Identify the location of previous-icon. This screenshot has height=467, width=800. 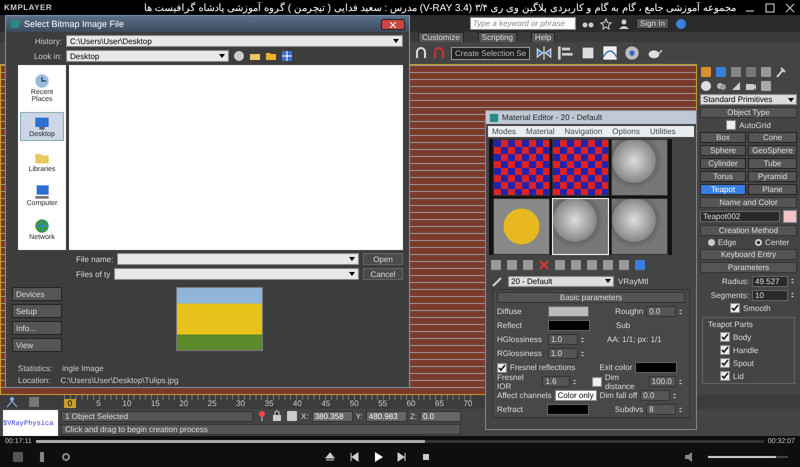
(354, 456).